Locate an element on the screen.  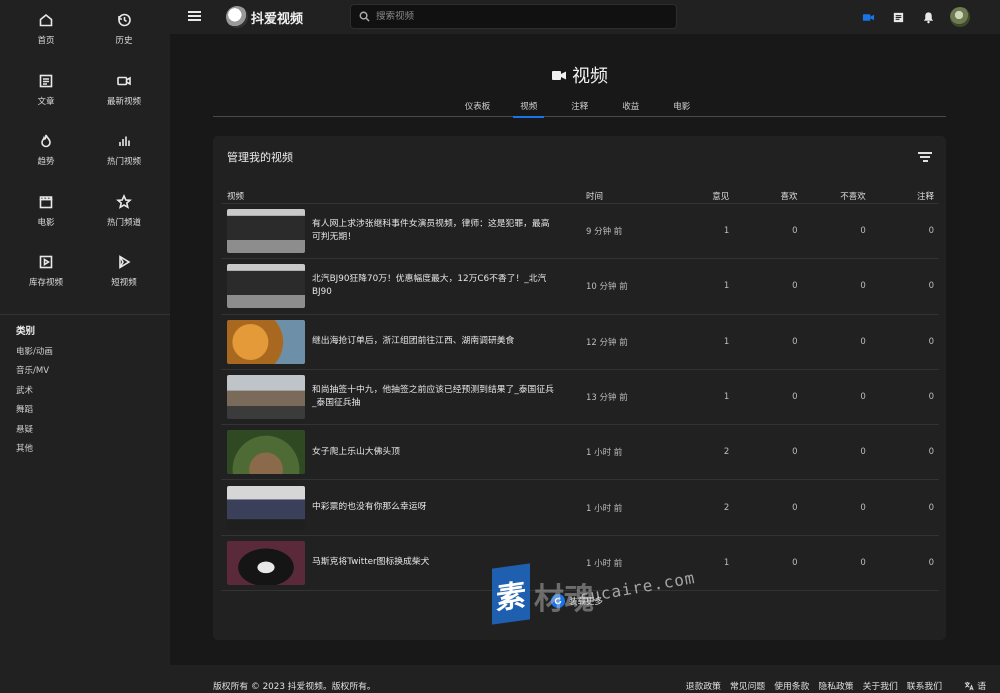
header-comments: 注释 is located at coordinates (925, 196).